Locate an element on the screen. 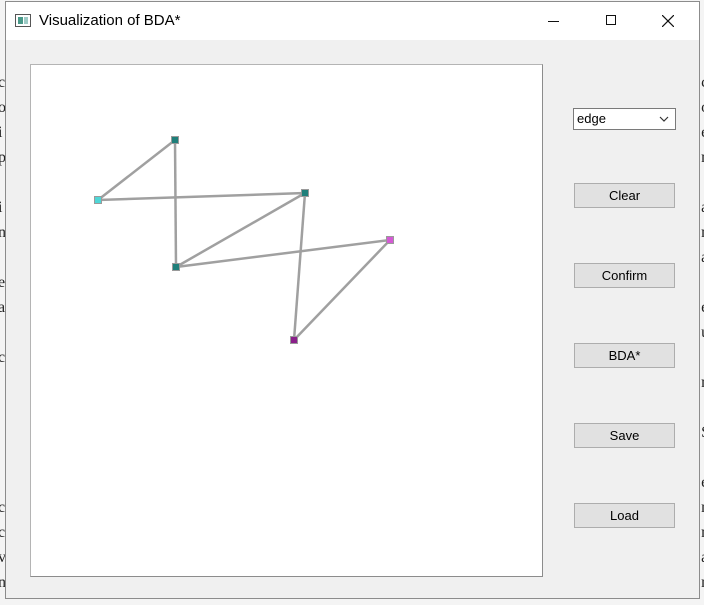 This screenshot has height=605, width=704. bda-star-button: BDA* is located at coordinates (624, 355).